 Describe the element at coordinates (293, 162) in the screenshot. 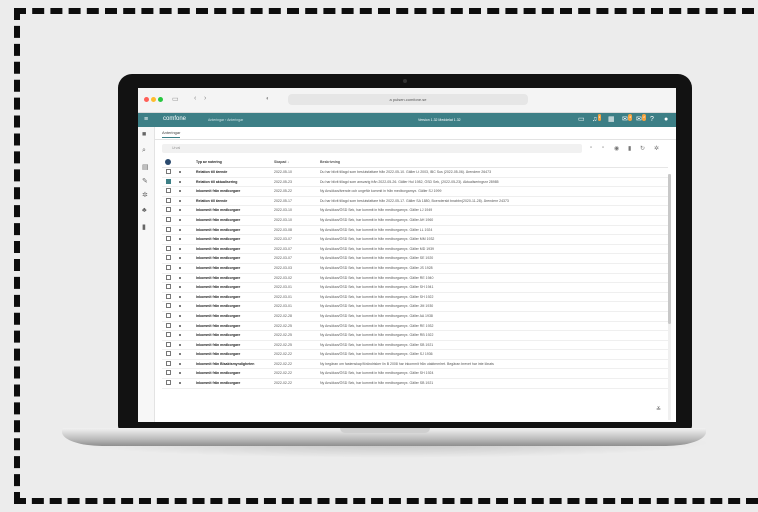

I see `column-header-created: Skapad ↓` at that location.